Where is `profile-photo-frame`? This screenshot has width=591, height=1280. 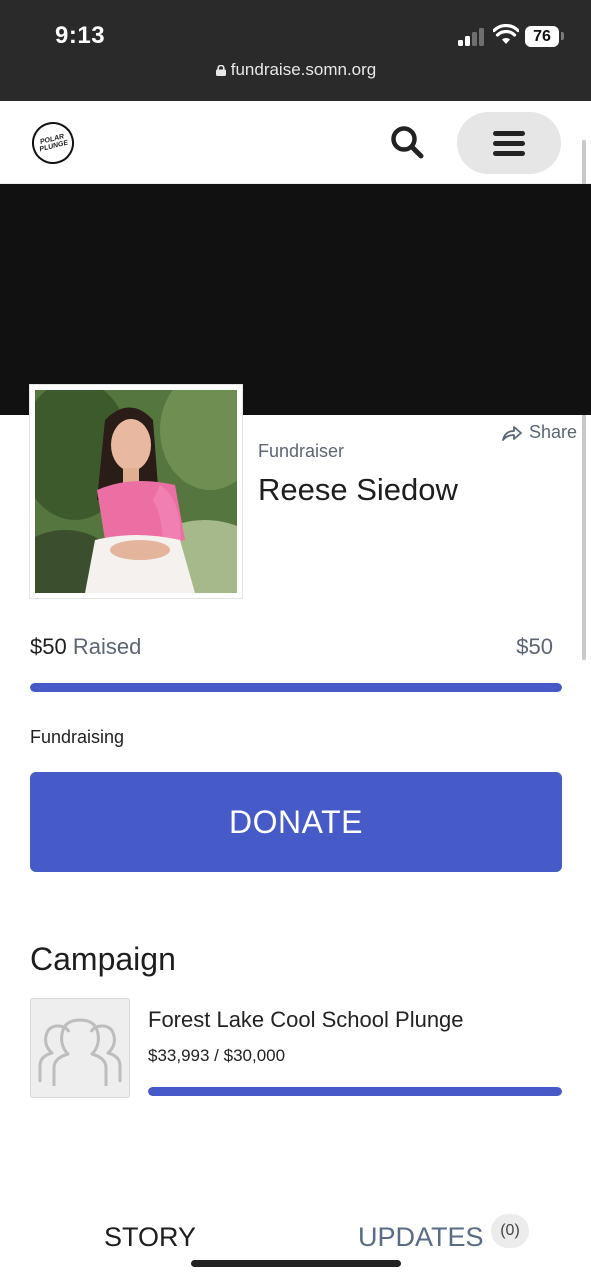 profile-photo-frame is located at coordinates (136, 491).